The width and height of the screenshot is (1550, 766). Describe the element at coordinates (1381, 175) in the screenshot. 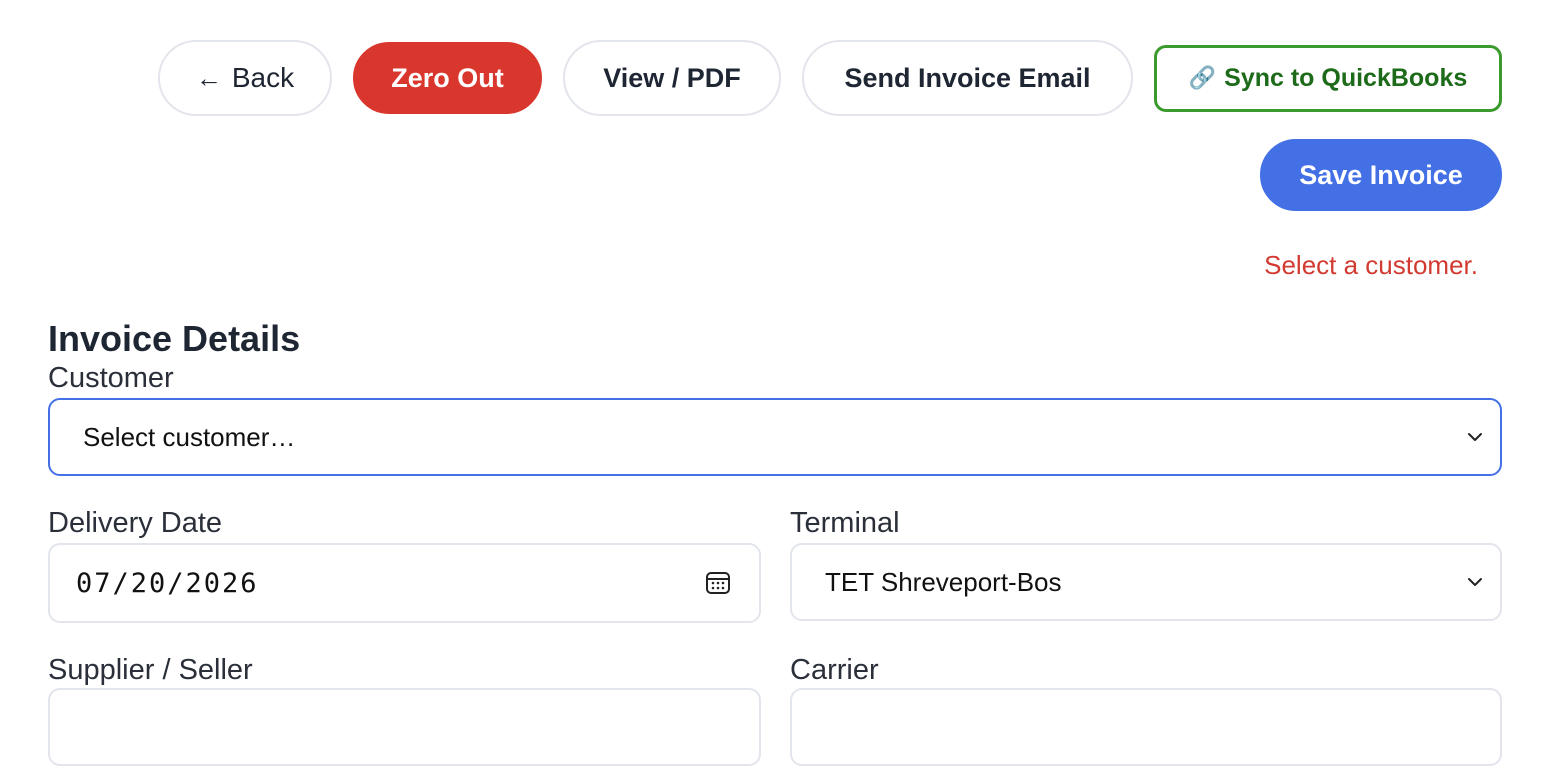

I see `save-invoice-button: Save Invoice` at that location.